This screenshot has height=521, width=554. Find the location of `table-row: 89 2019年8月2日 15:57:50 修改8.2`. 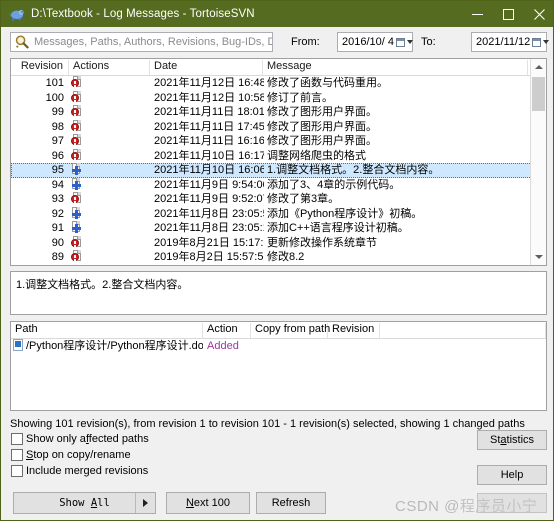

table-row: 89 2019年8月2日 15:57:50 修改8.2 is located at coordinates (278, 257).